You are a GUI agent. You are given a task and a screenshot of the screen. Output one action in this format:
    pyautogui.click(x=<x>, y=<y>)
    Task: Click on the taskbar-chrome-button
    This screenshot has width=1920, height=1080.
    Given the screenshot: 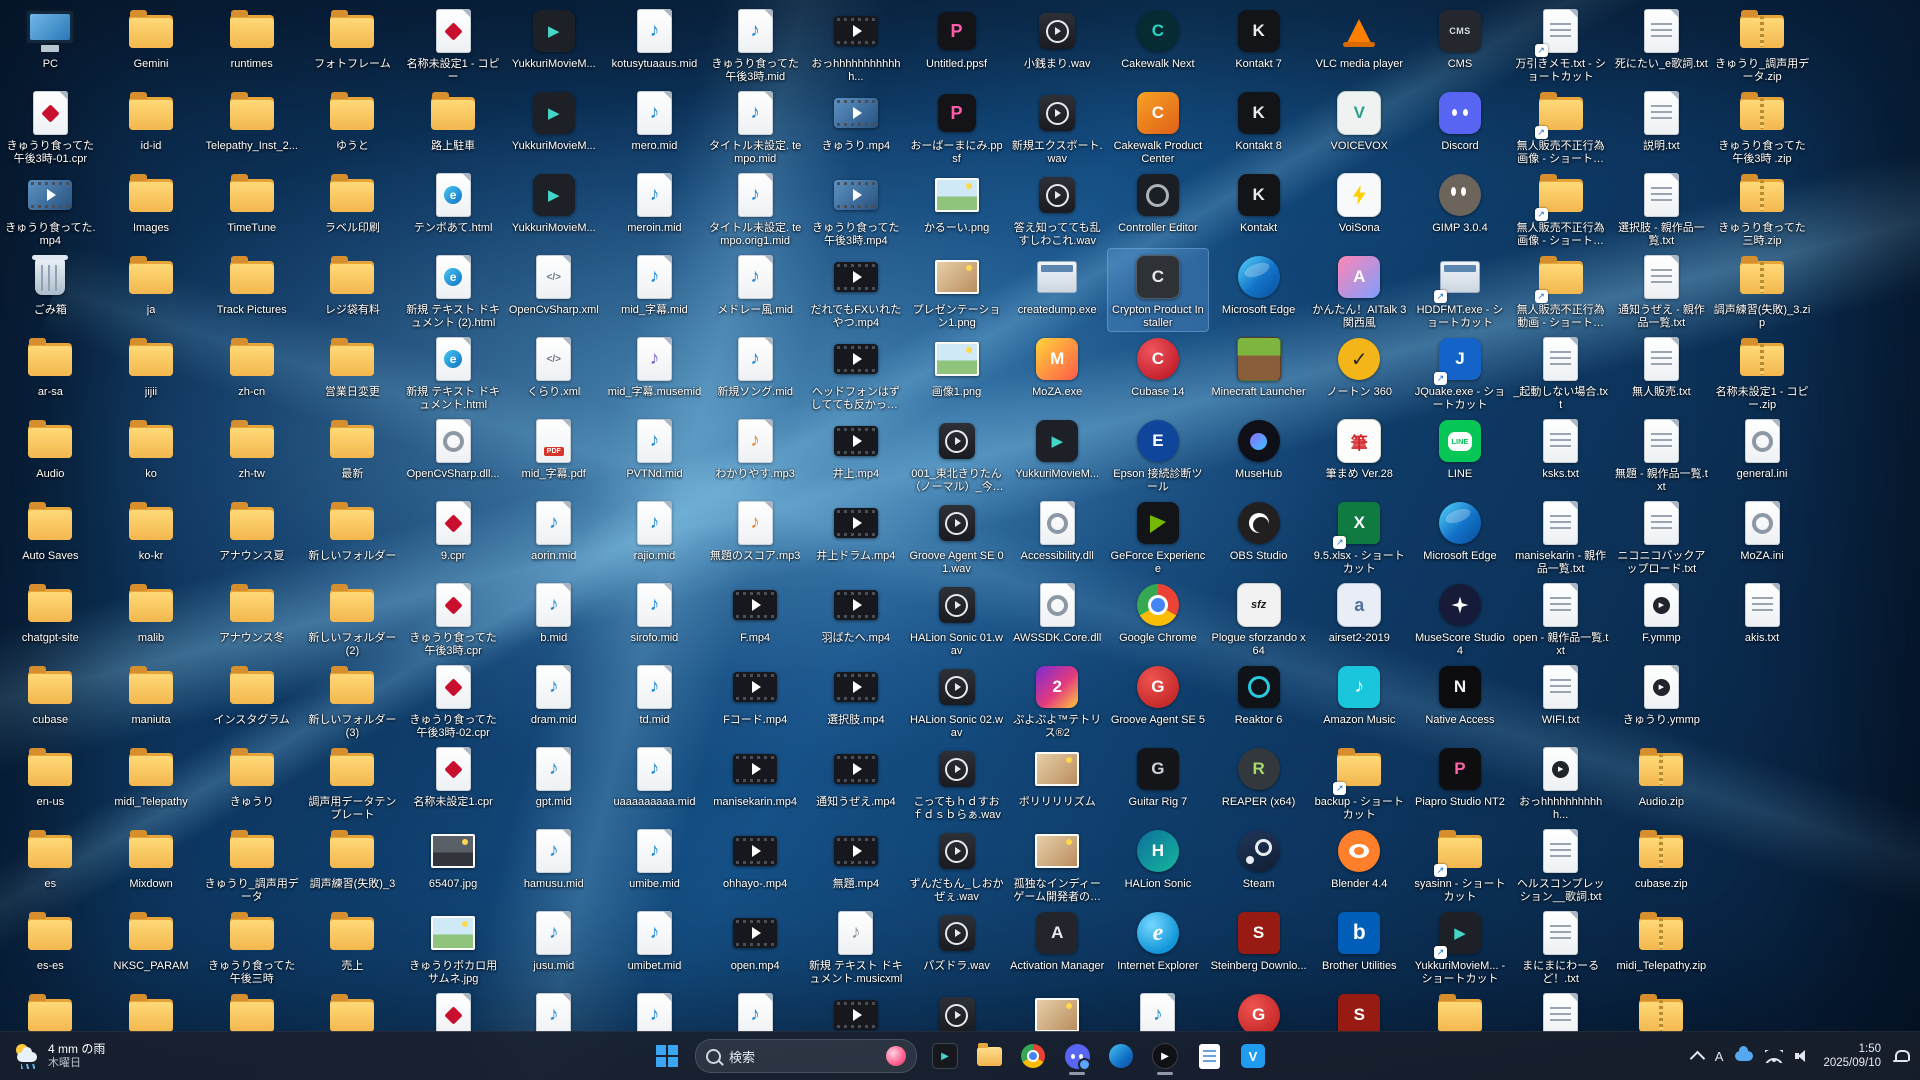 What is the action you would take?
    pyautogui.click(x=1033, y=1056)
    